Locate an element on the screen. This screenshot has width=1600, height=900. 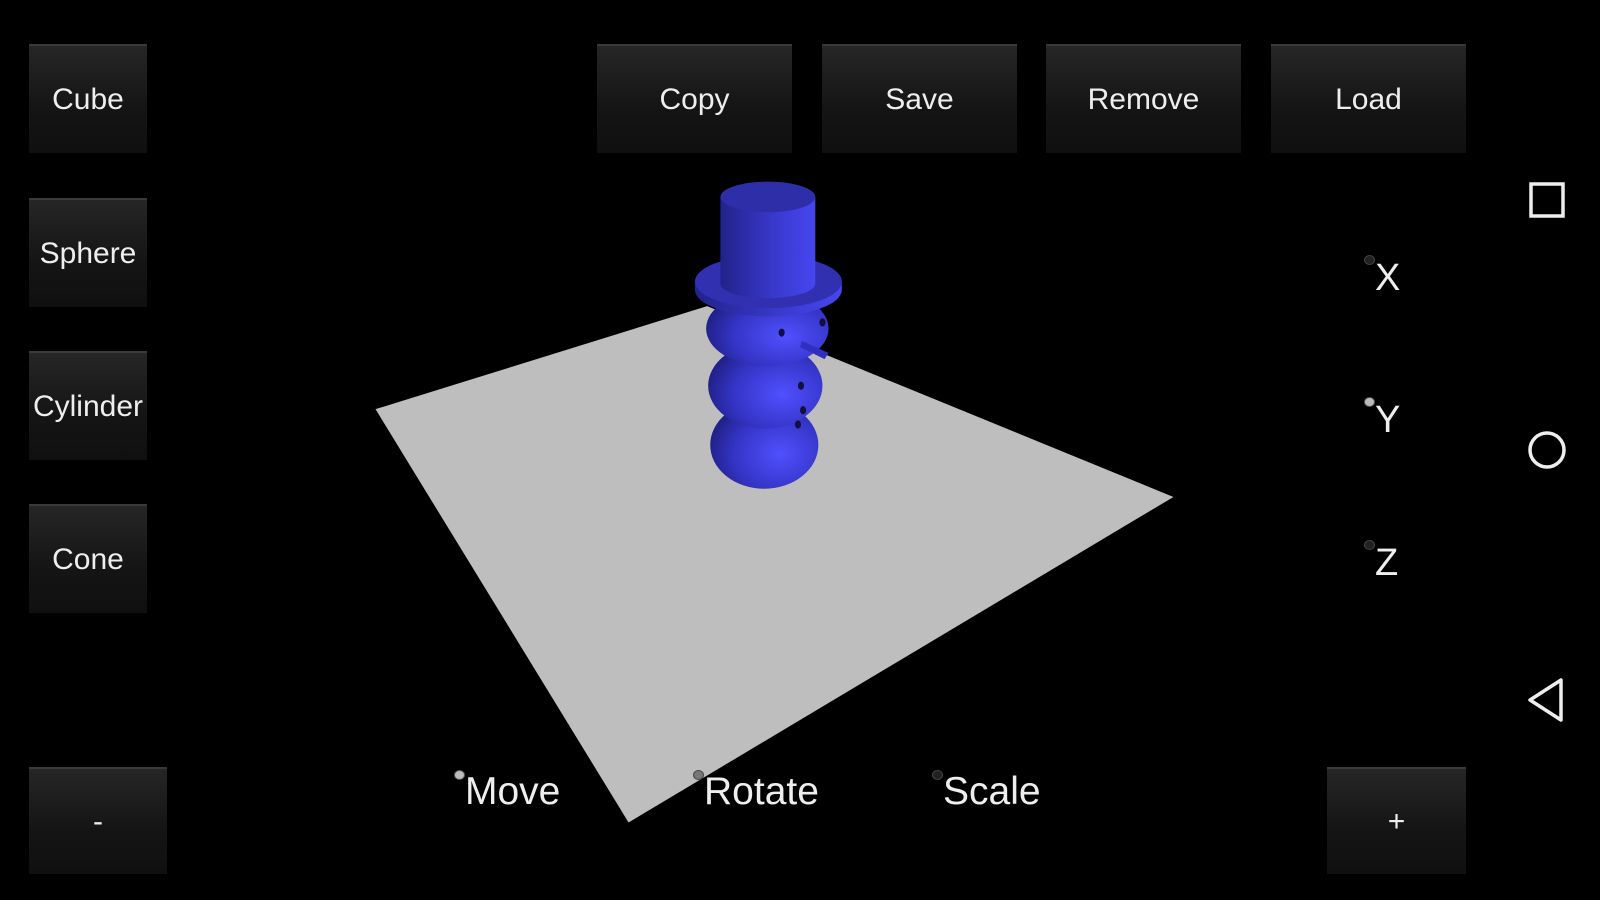
mode-radio-rotate: Rotate is located at coordinates (756, 792).